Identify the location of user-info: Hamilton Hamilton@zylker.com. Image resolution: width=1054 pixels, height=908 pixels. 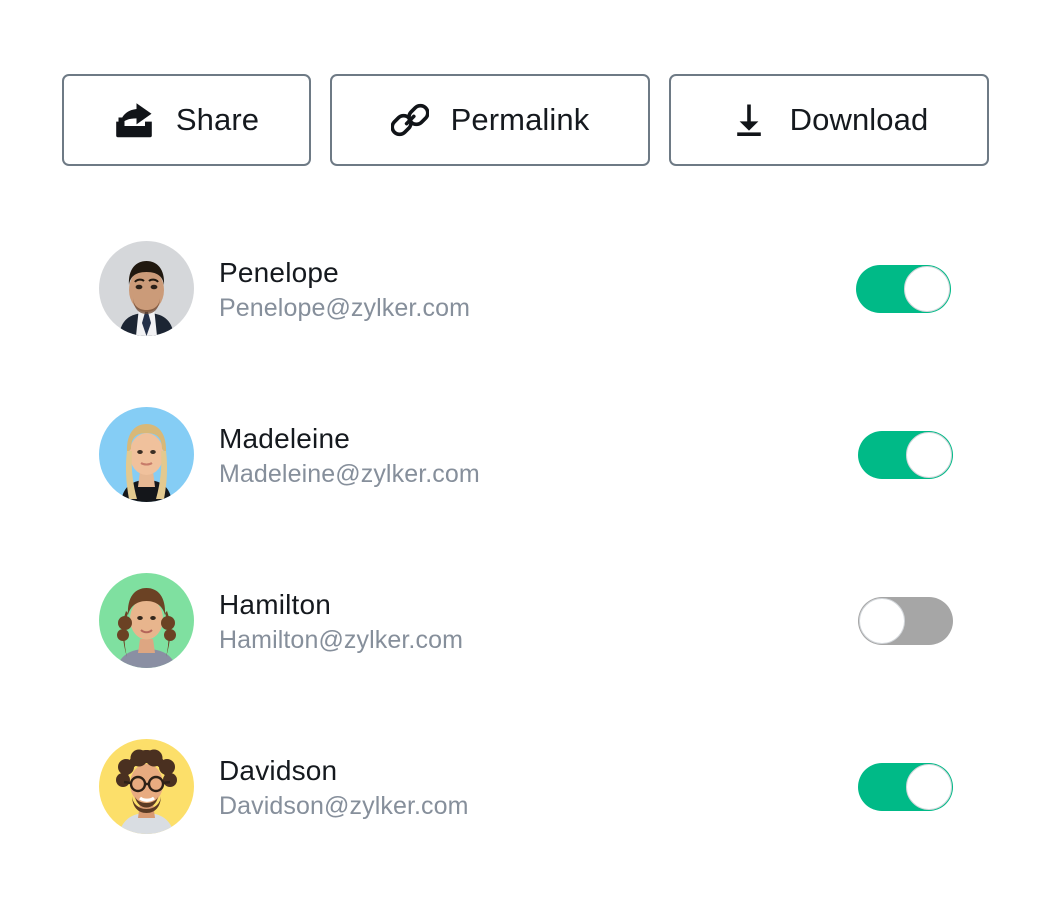
(341, 622).